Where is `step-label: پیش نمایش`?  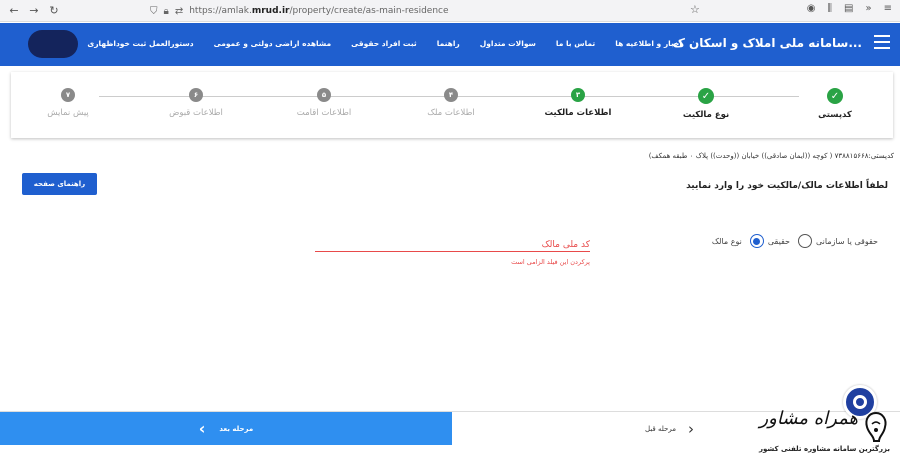
step-label: پیش نمایش is located at coordinates (68, 113).